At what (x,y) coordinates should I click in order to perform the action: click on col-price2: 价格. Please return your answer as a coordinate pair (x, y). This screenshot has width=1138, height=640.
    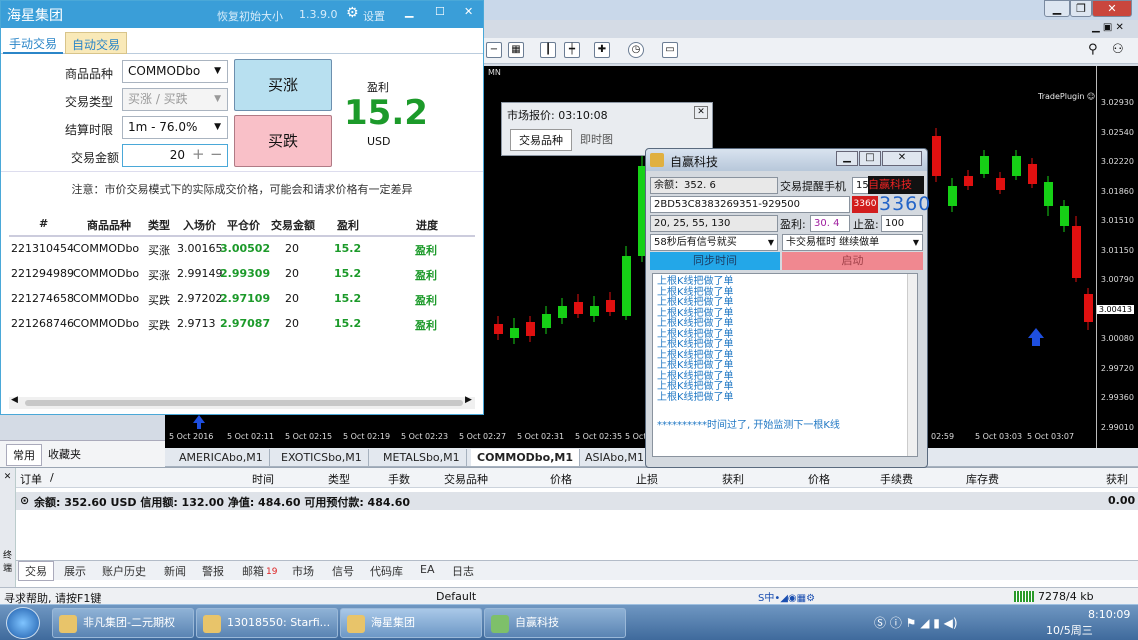
    Looking at the image, I should click on (819, 479).